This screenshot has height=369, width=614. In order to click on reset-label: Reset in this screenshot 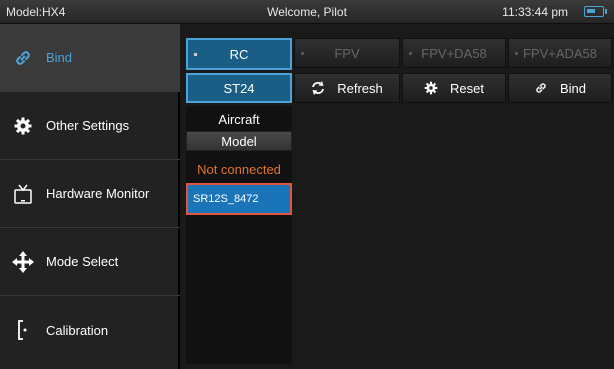, I will do `click(467, 88)`.